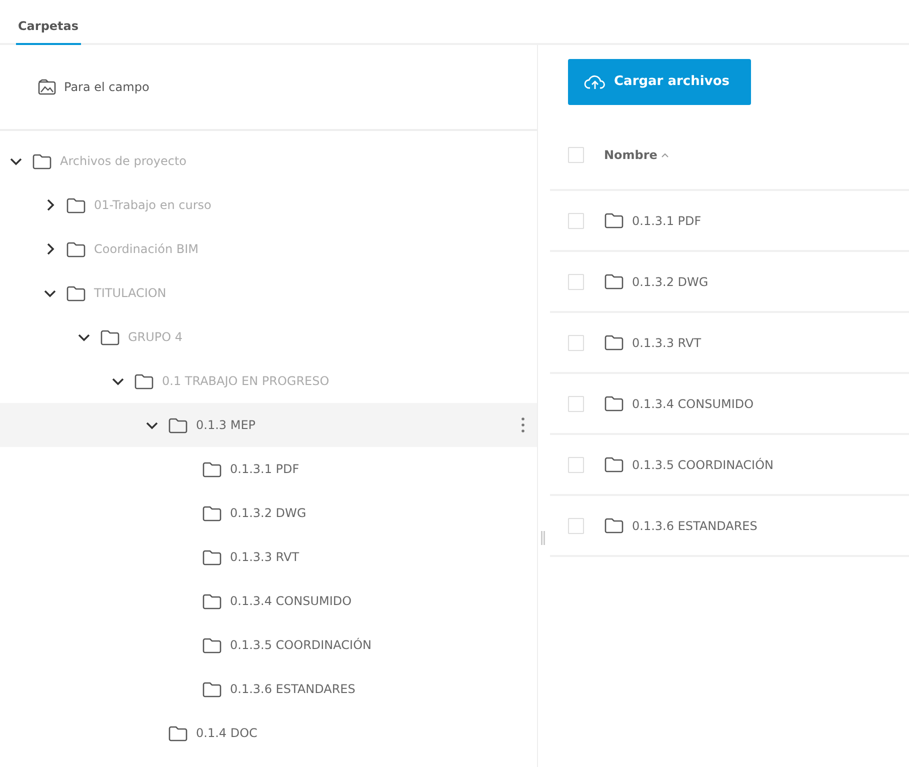  I want to click on field-link: Para el campo, so click(107, 87).